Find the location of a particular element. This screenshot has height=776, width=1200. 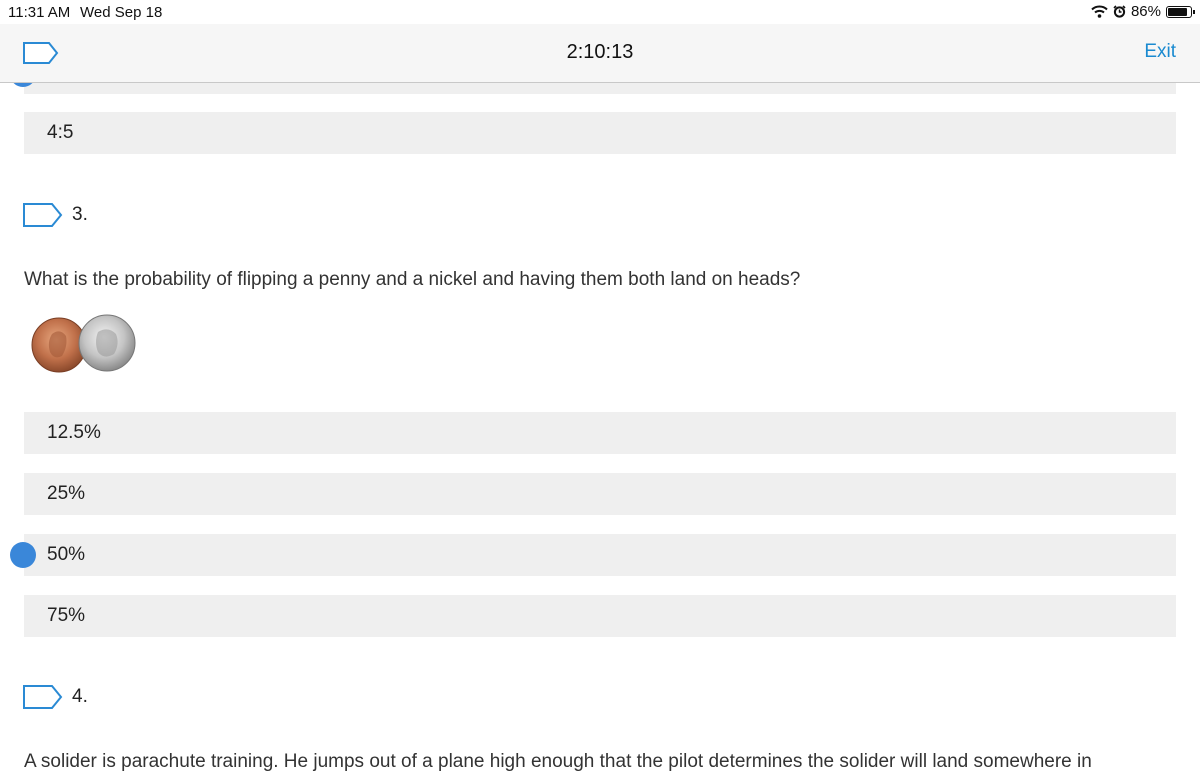

answer-option: 75% is located at coordinates (600, 616).